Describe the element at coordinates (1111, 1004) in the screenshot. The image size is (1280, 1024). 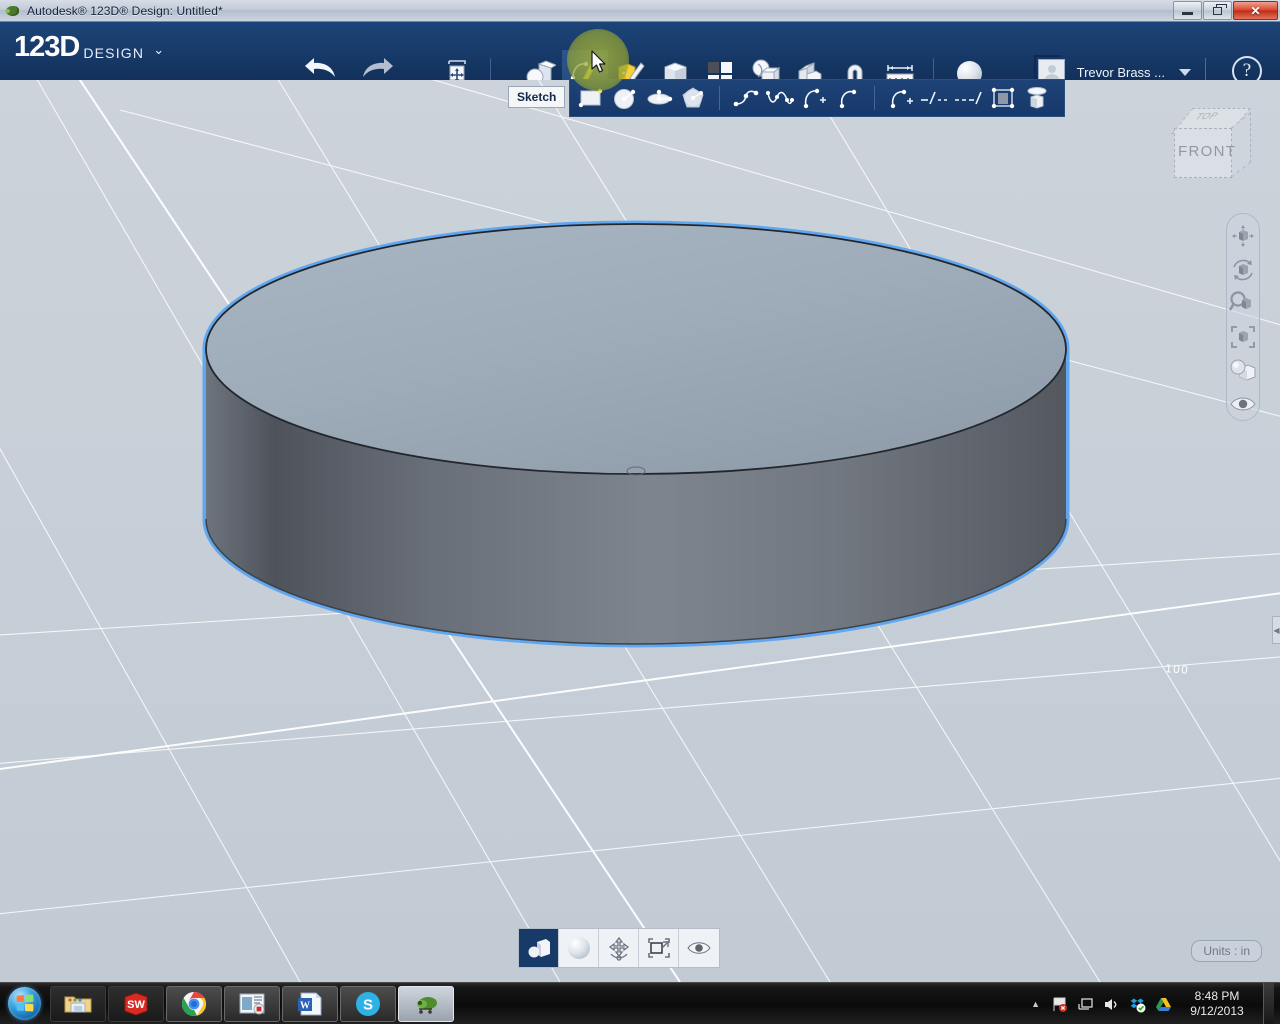
I see `tray-volume-icon` at that location.